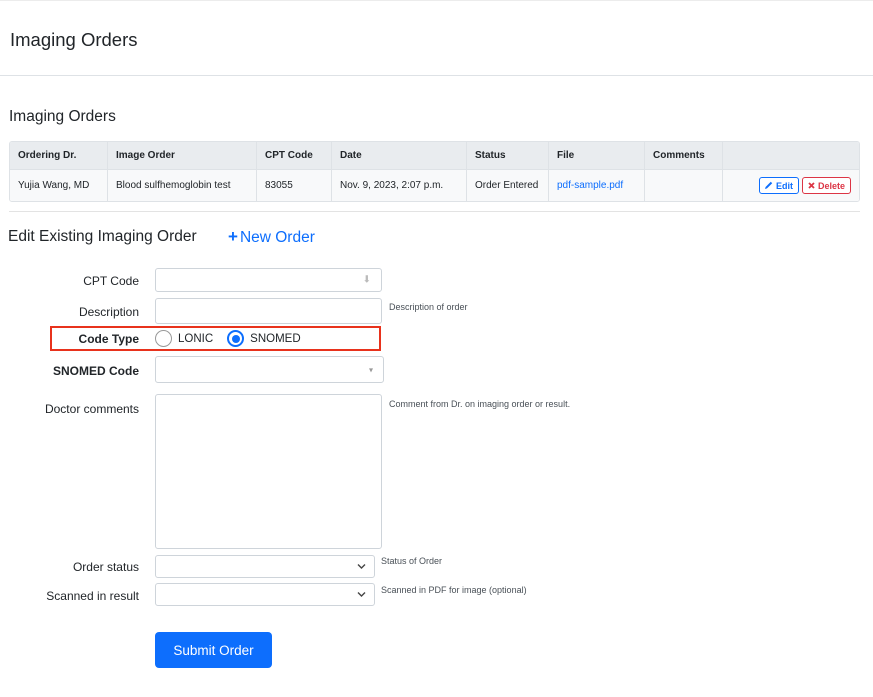  What do you see at coordinates (399, 185) in the screenshot?
I see `cell-date: Nov. 9, 2023, 2:07 p.m.` at bounding box center [399, 185].